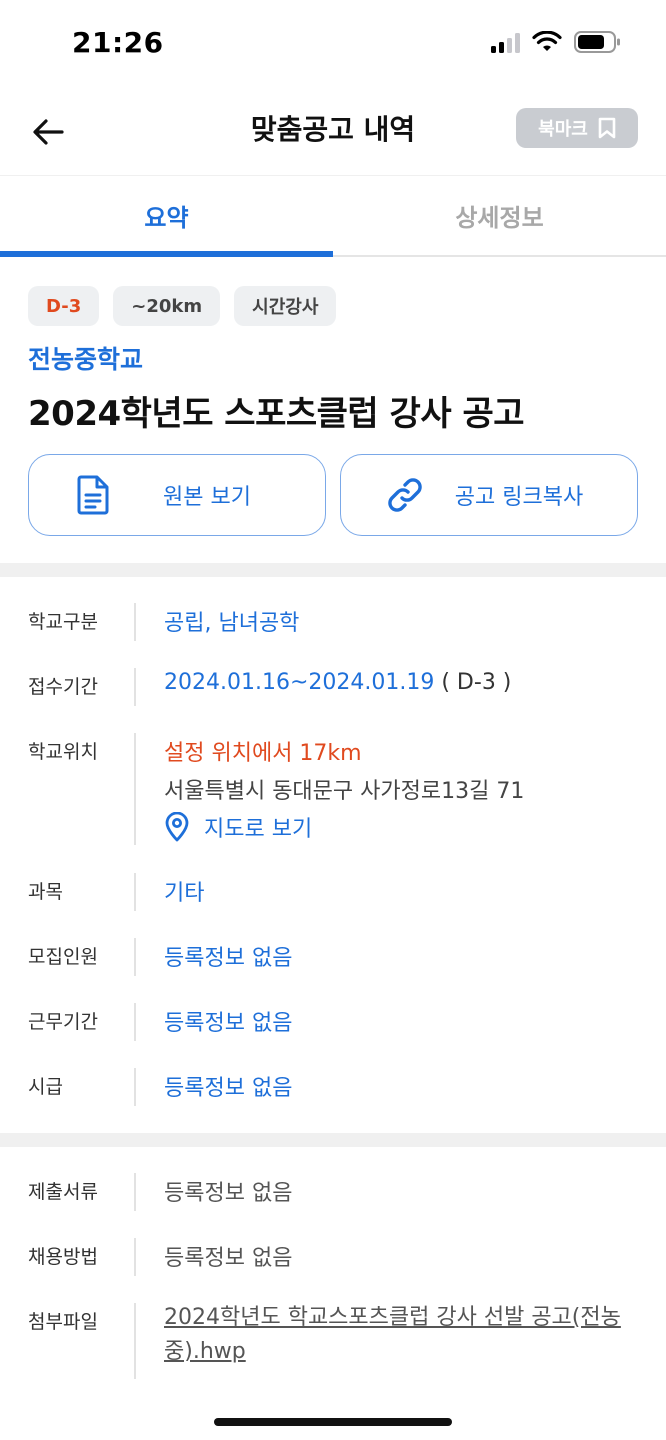 The width and height of the screenshot is (666, 1440). Describe the element at coordinates (207, 497) in the screenshot. I see `view-original-label: 원본 보기` at that location.